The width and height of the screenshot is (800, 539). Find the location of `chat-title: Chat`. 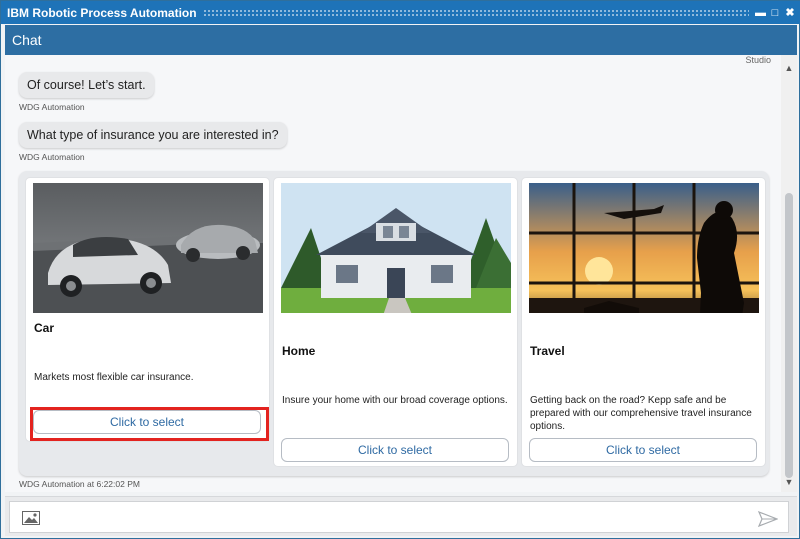

chat-title: Chat is located at coordinates (27, 40).